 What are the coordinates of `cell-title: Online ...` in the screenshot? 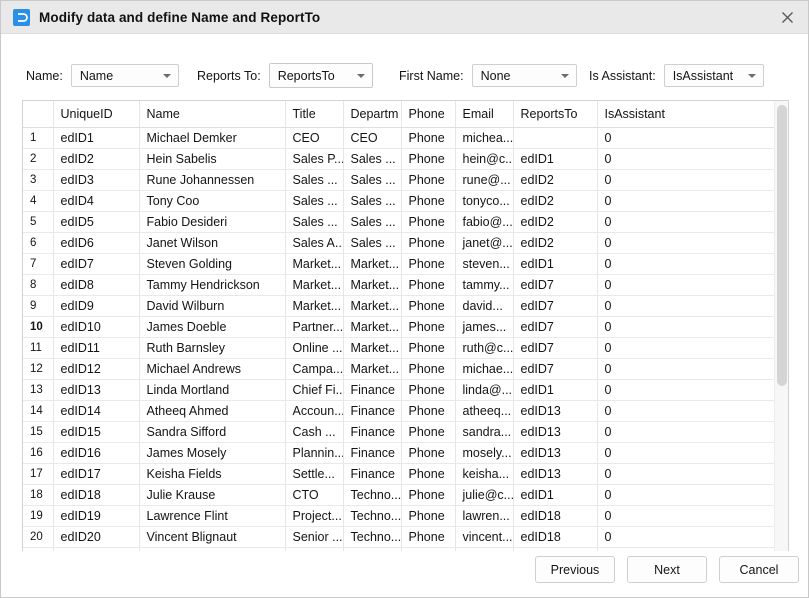 It's located at (314, 348).